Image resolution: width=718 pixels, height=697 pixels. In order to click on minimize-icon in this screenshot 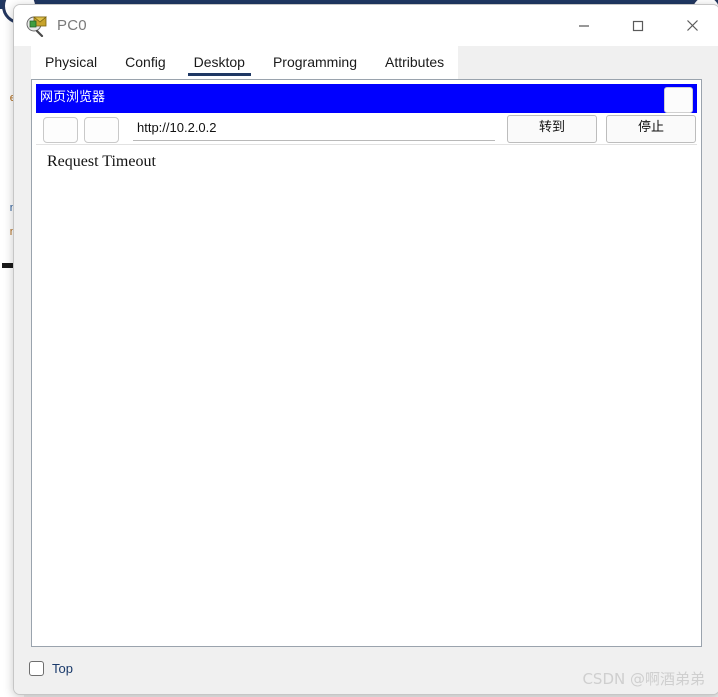, I will do `click(584, 25)`.